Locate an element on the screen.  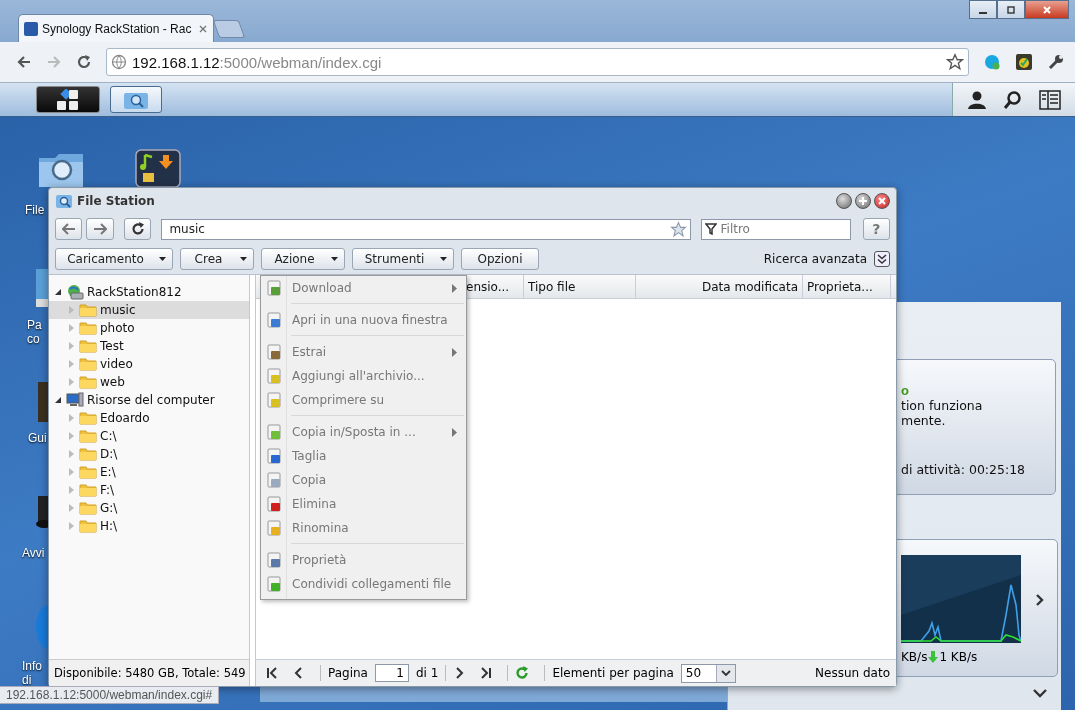
search-icon is located at coordinates (1013, 99).